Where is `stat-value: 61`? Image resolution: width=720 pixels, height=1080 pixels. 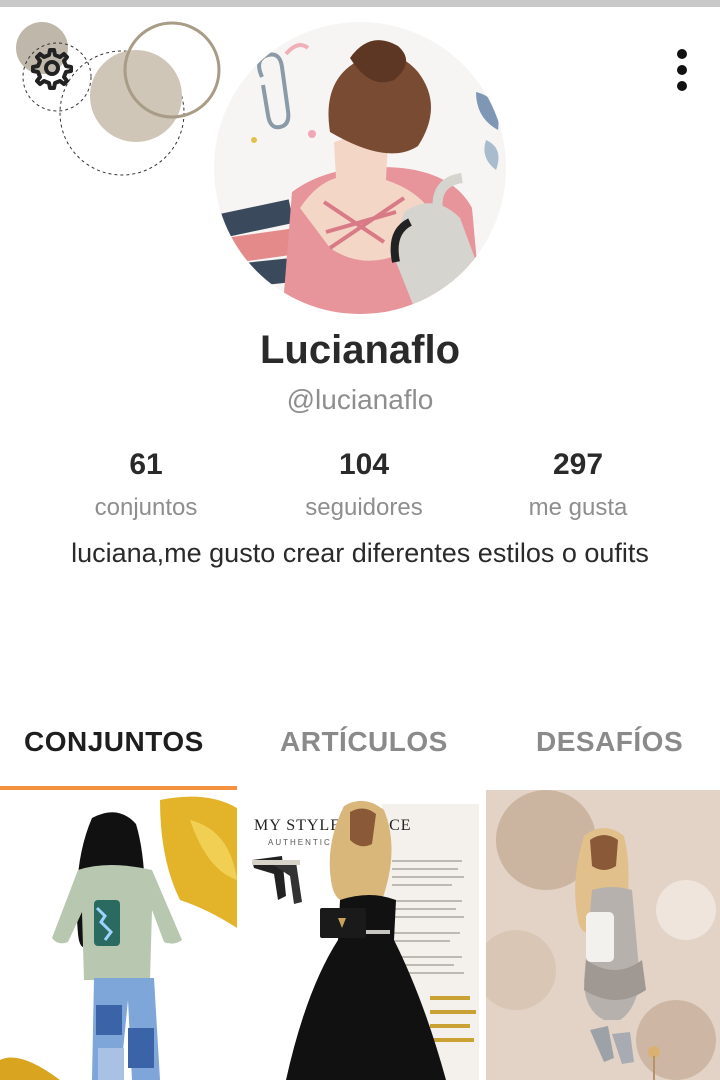 stat-value: 61 is located at coordinates (146, 464).